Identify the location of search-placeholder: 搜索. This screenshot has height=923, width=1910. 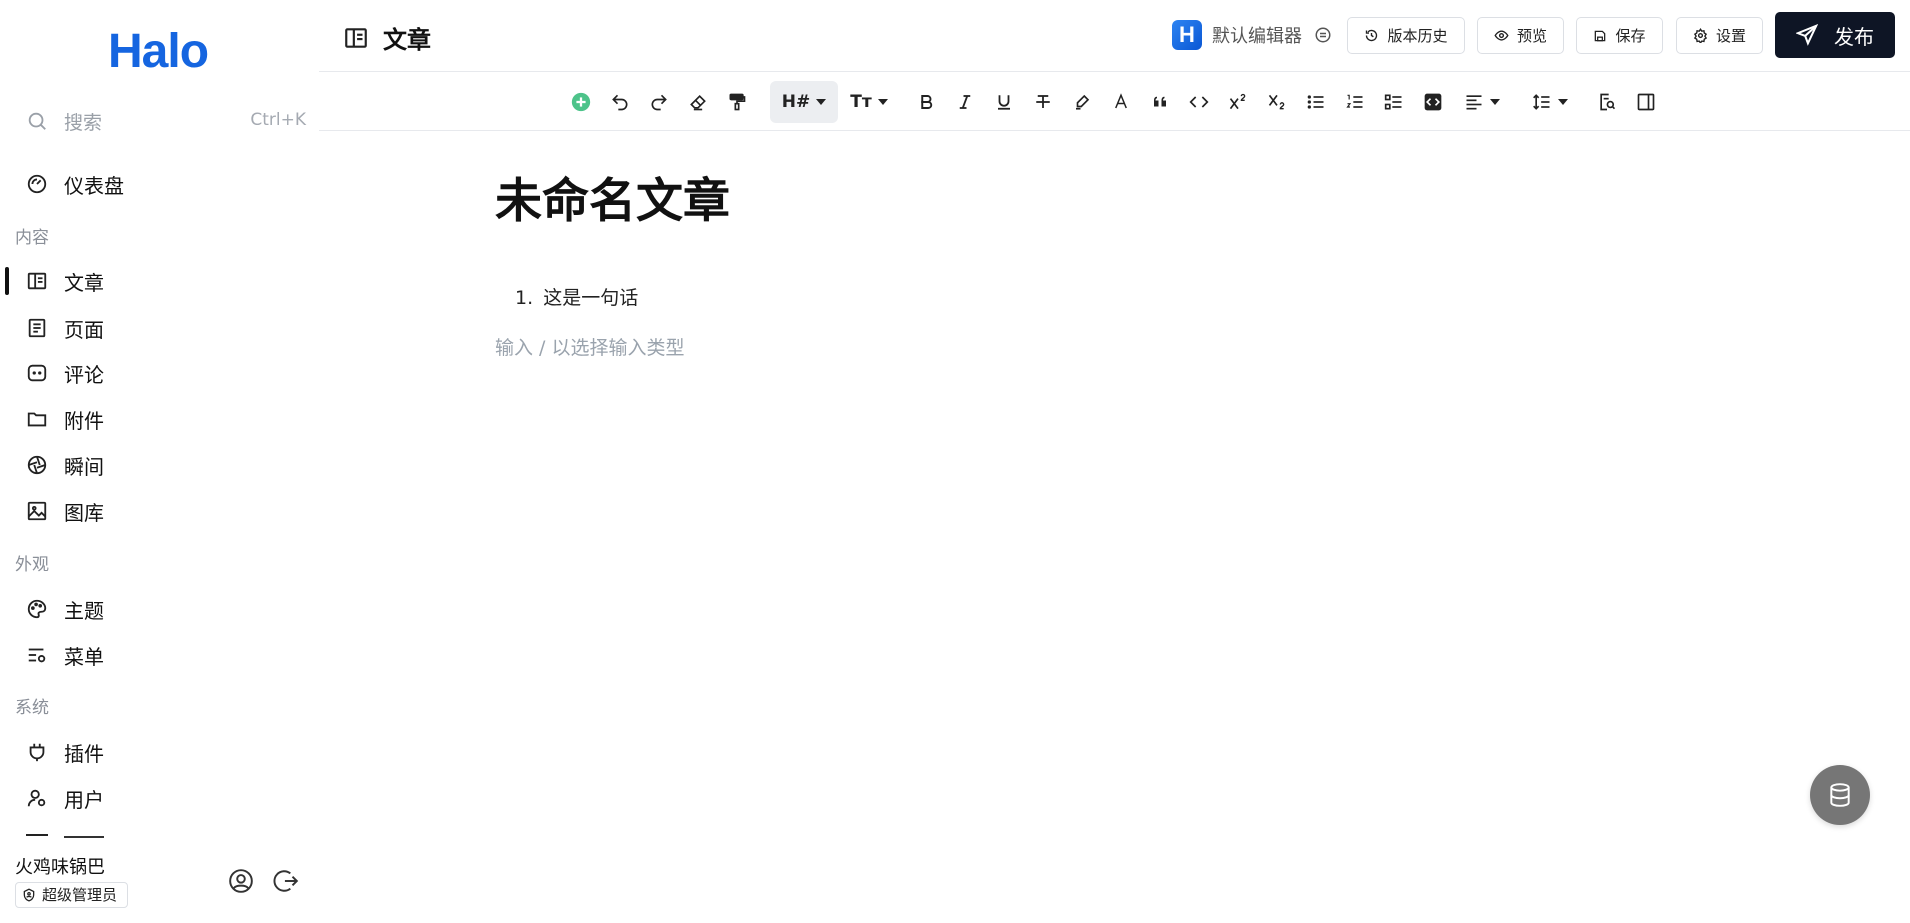
(83, 123).